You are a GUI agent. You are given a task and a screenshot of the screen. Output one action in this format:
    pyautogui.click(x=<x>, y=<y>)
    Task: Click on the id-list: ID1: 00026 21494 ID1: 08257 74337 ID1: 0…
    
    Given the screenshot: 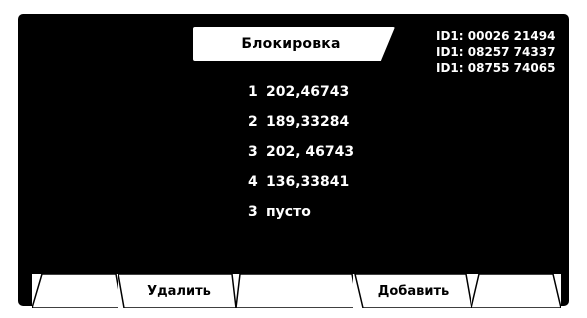 What is the action you would take?
    pyautogui.click(x=495, y=52)
    